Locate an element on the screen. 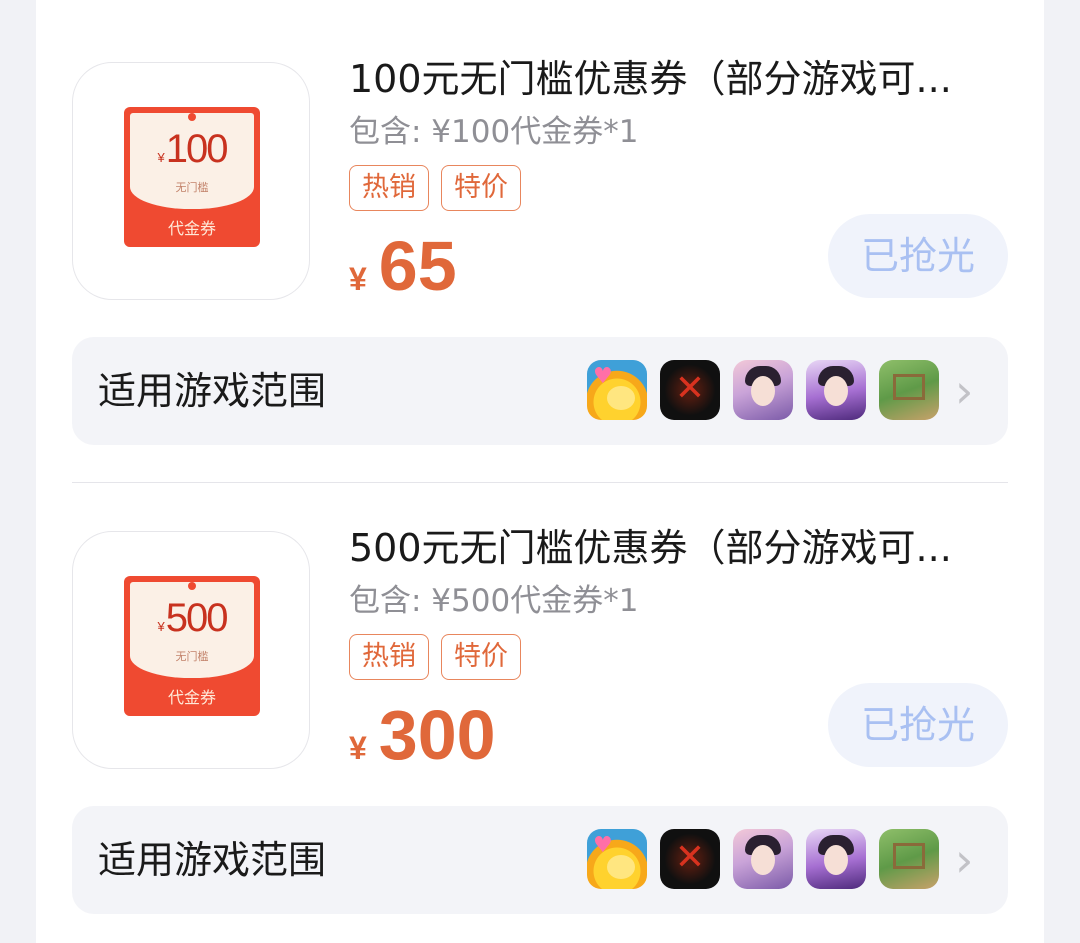  coupon-thumbnail: ¥100 无门槛 代金券 is located at coordinates (191, 181).